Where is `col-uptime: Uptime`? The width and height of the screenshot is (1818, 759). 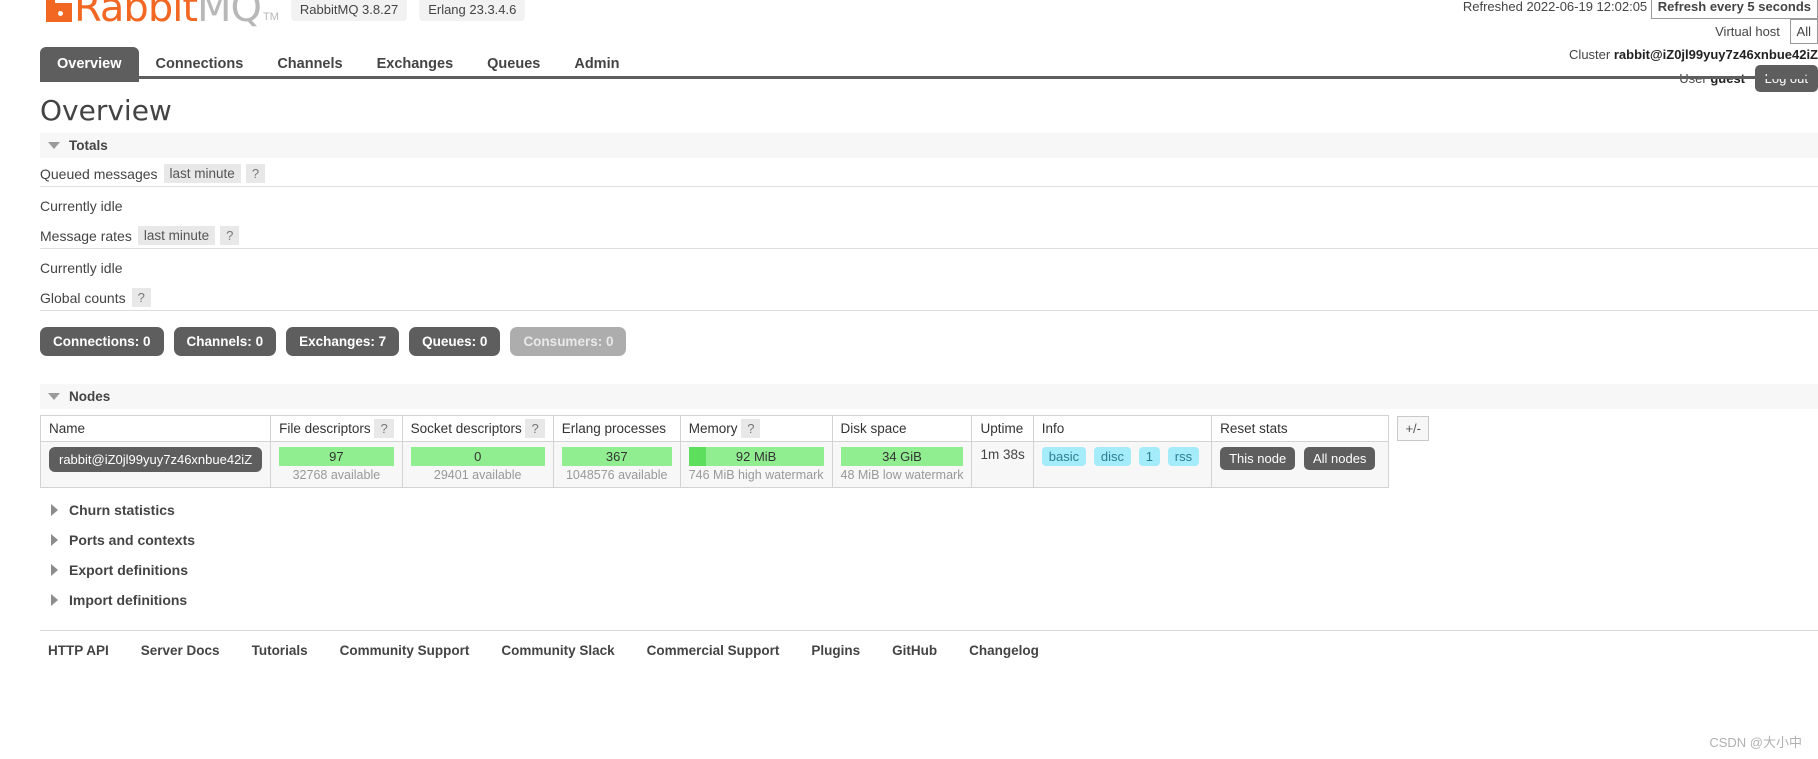
col-uptime: Uptime is located at coordinates (1002, 428).